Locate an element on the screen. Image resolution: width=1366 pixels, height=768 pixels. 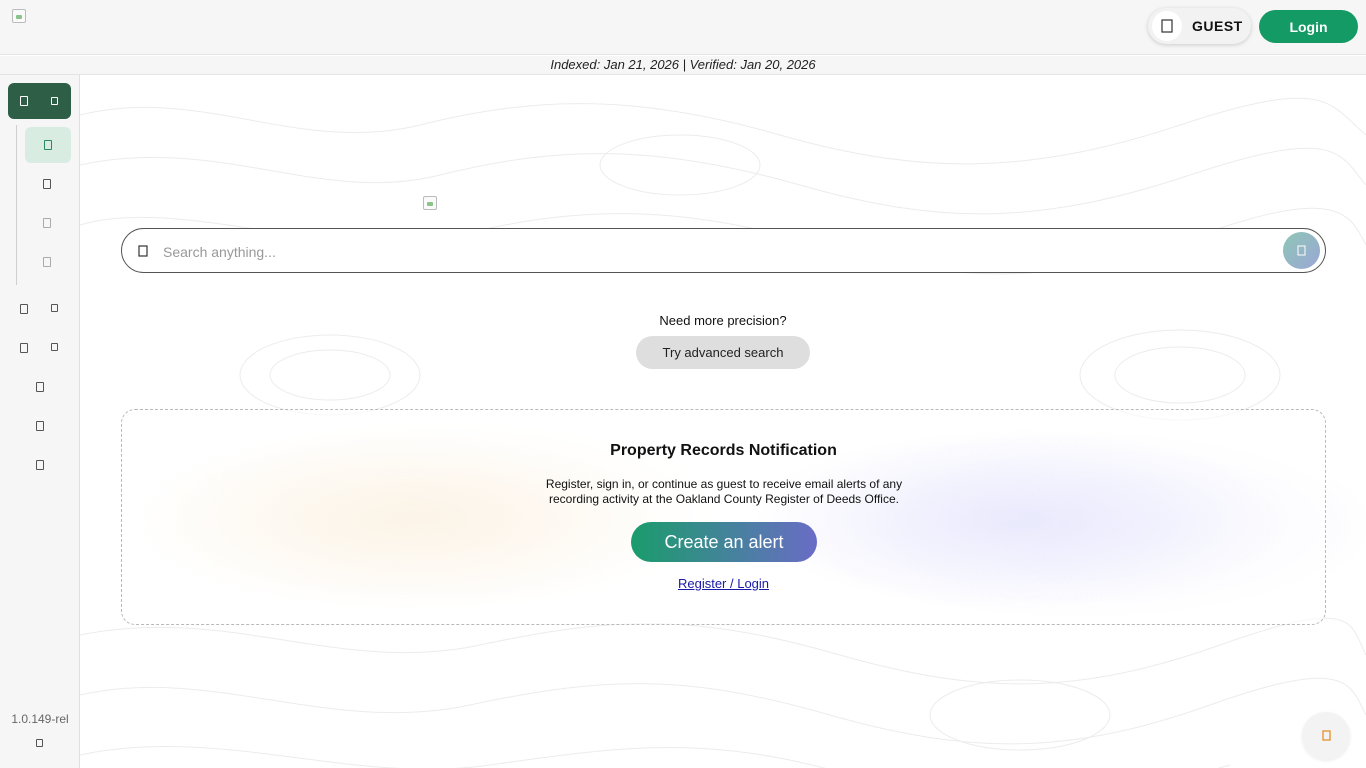
sidebar-item-4-icon is located at coordinates (40, 387).